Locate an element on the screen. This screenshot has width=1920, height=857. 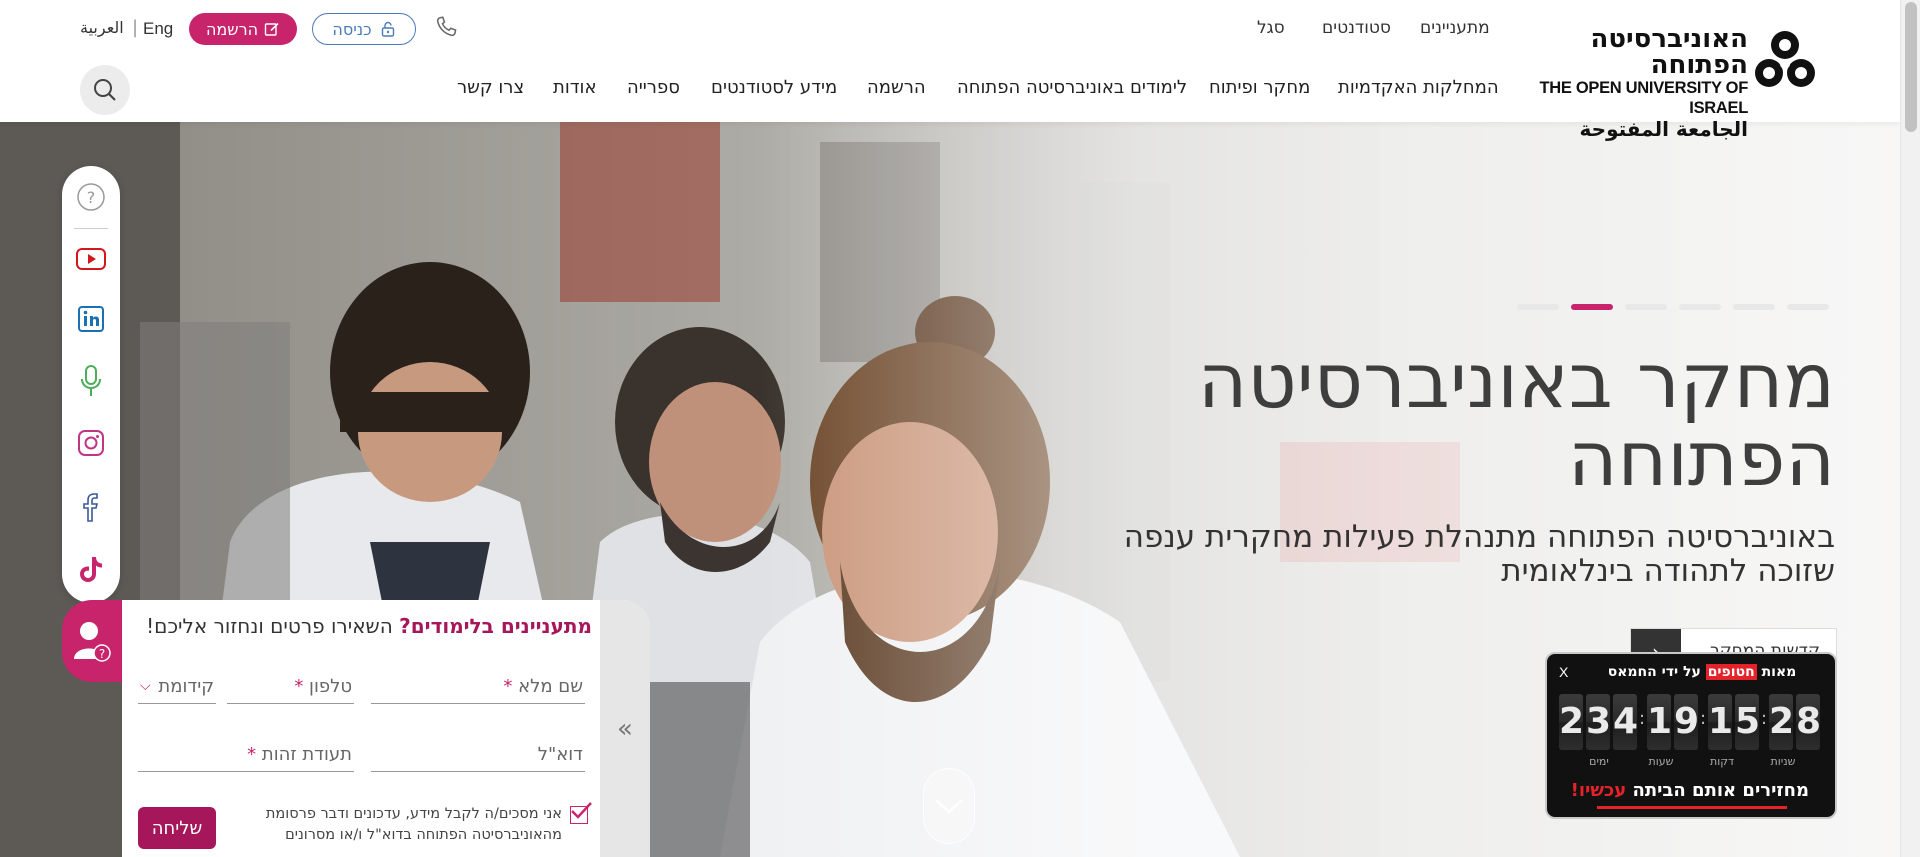
countdown-head-after: על ידי החמאס is located at coordinates (1656, 672).